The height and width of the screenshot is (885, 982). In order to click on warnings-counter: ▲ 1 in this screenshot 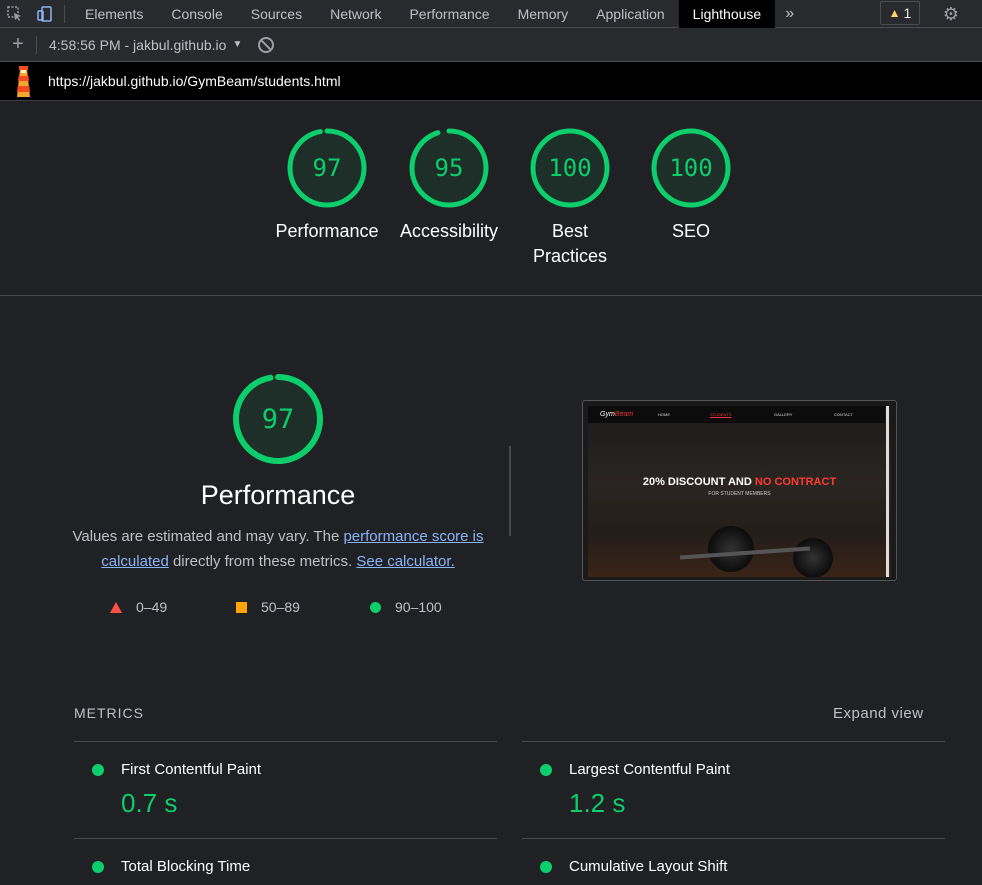, I will do `click(900, 13)`.